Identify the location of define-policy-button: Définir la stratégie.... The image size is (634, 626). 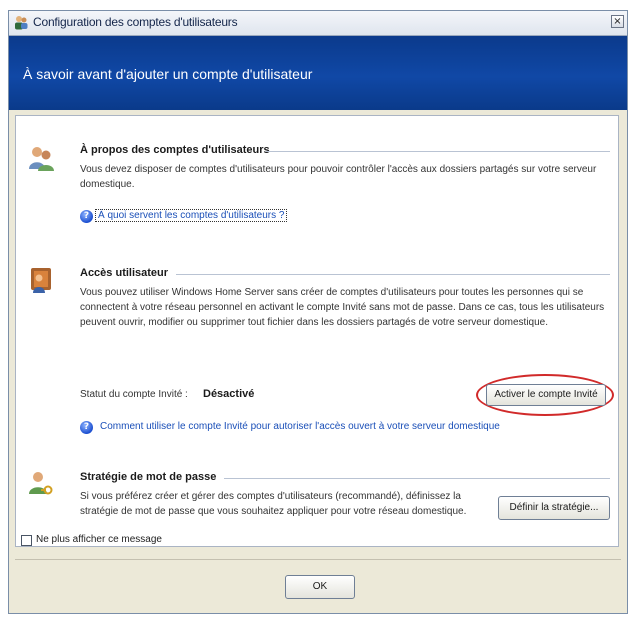
(554, 508).